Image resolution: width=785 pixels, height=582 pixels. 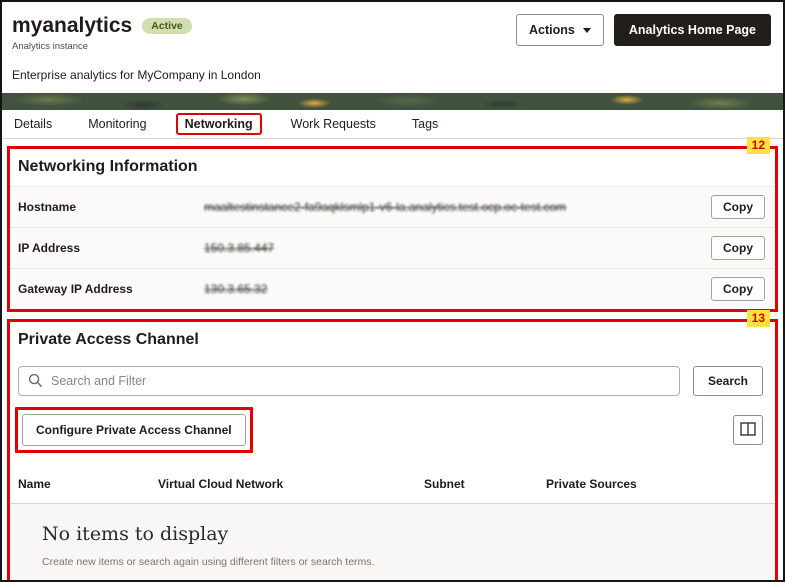 I want to click on actions-button-label: Actions, so click(x=552, y=30).